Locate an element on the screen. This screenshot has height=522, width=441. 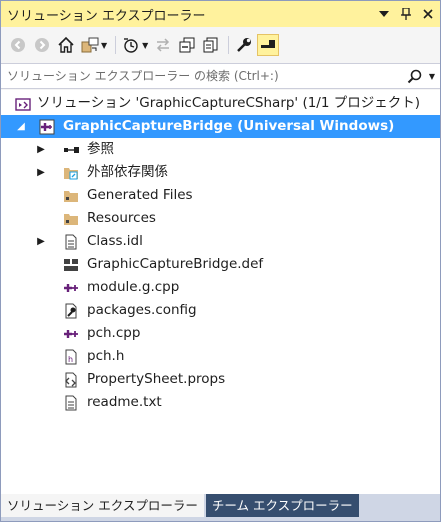
tree-item-label: 外部依存関係 is located at coordinates (127, 172).